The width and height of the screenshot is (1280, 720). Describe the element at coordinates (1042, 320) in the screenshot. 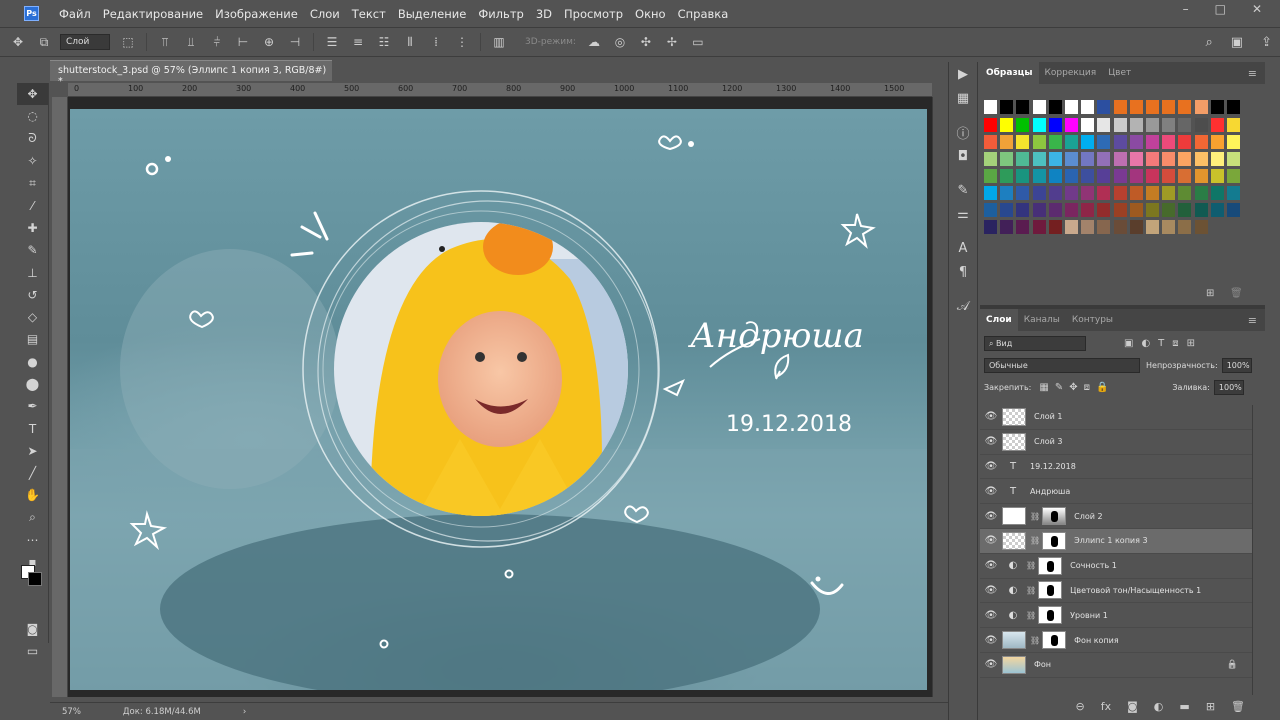

I see `tab-channels: Каналы` at that location.